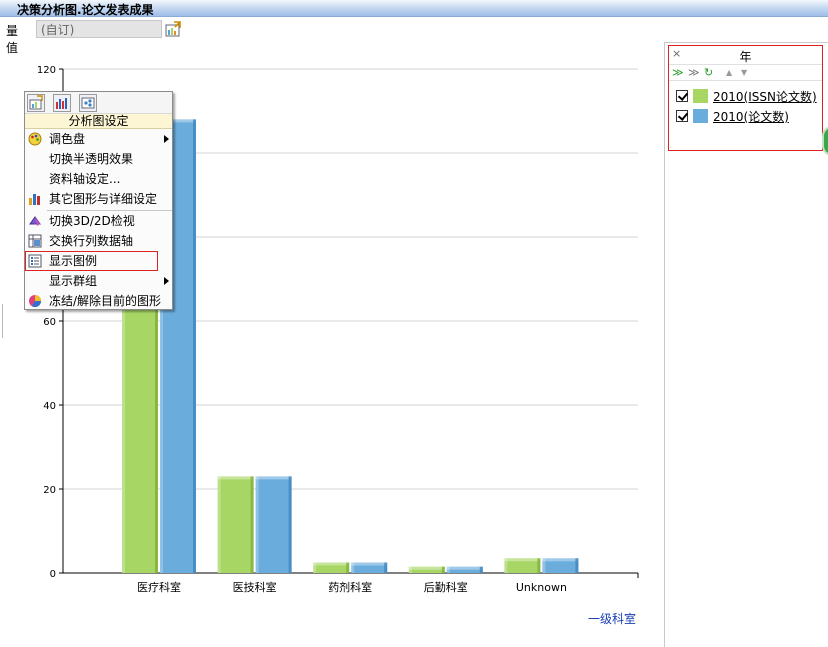 This screenshot has width=828, height=647. I want to click on menu-item-palette: 调色盘, so click(98, 139).